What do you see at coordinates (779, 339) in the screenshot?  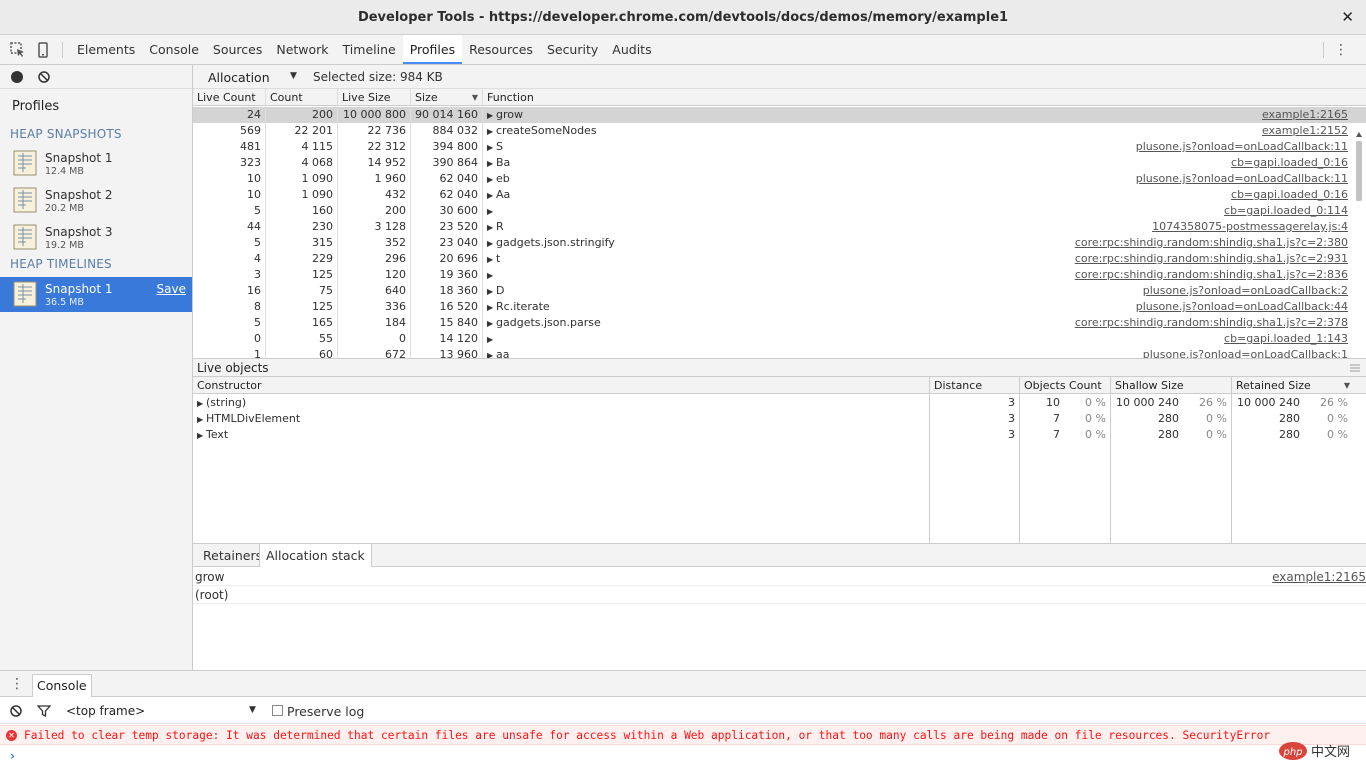 I see `allocation-row: 0 55 0 14 120 ▶ cb=gapi.loaded_1:143` at bounding box center [779, 339].